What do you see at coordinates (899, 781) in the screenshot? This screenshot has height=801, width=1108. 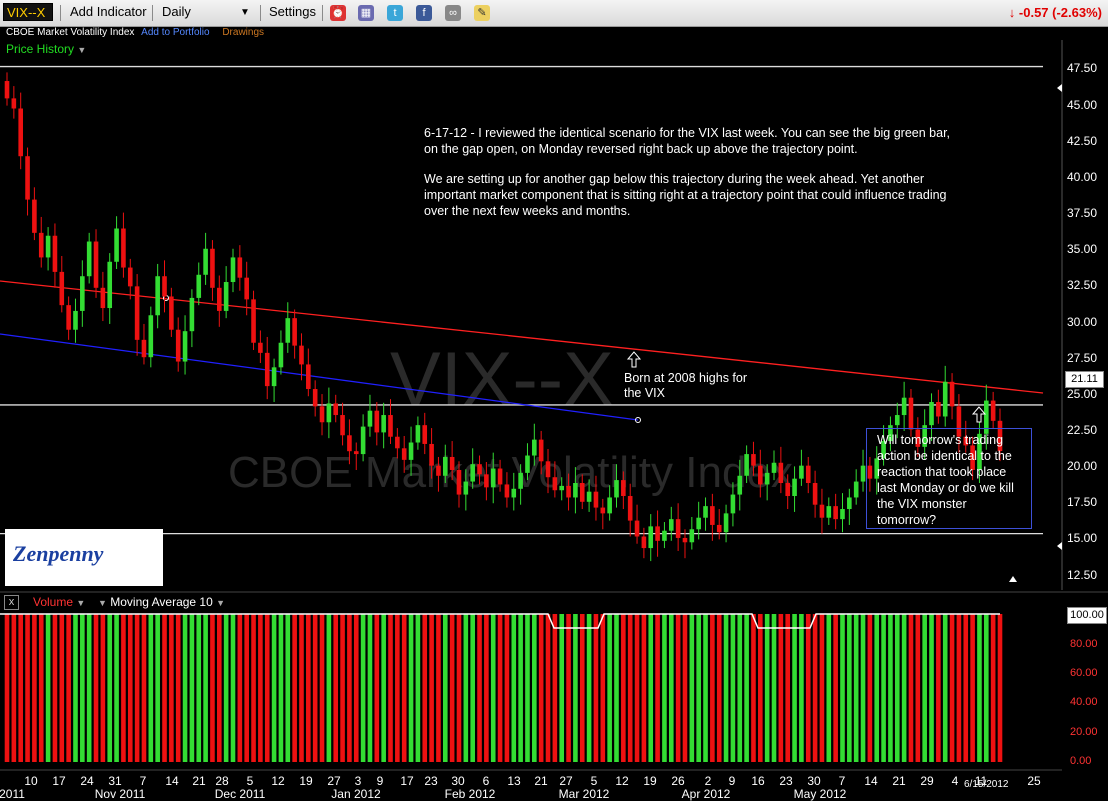 I see `x-tick-label: 21` at bounding box center [899, 781].